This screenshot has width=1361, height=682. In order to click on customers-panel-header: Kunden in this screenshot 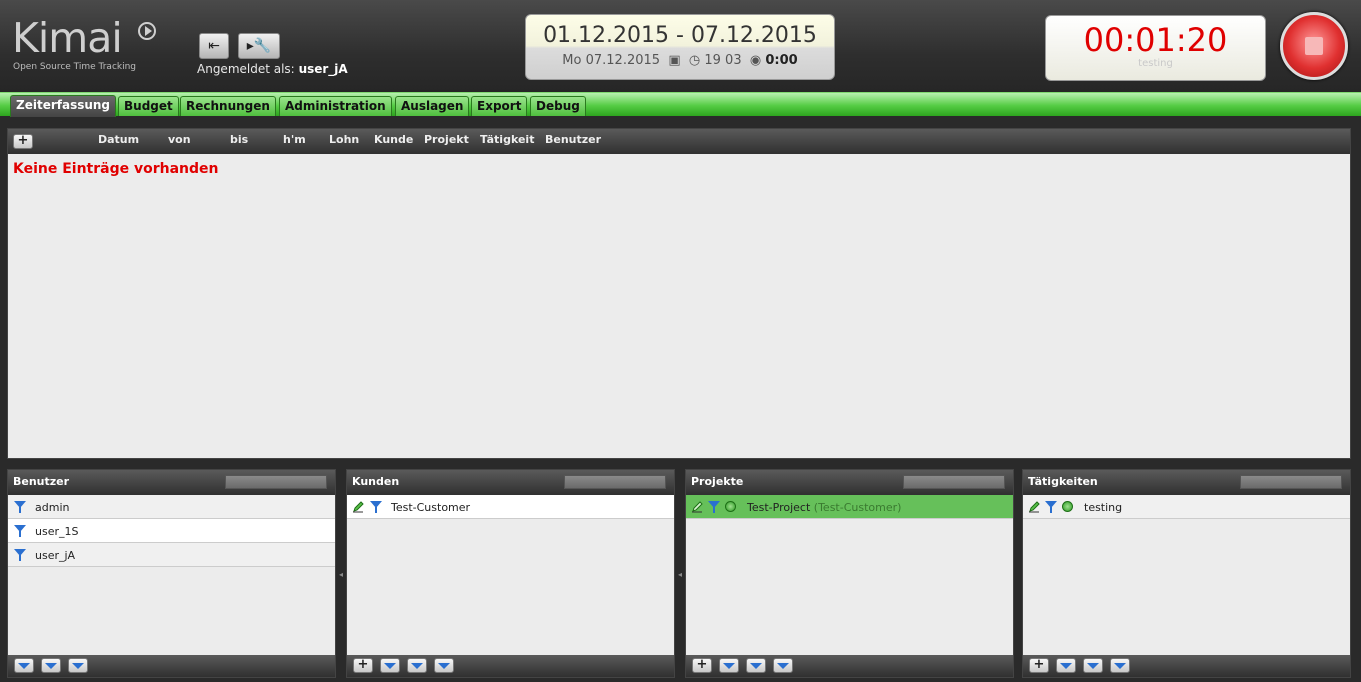, I will do `click(510, 482)`.